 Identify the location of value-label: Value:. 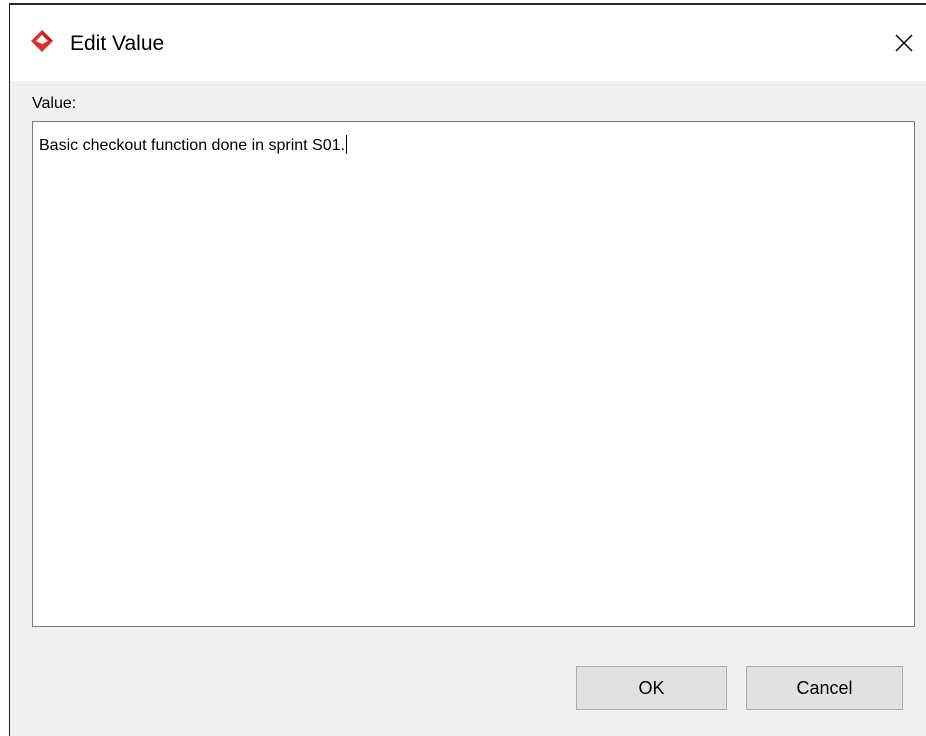
(54, 103).